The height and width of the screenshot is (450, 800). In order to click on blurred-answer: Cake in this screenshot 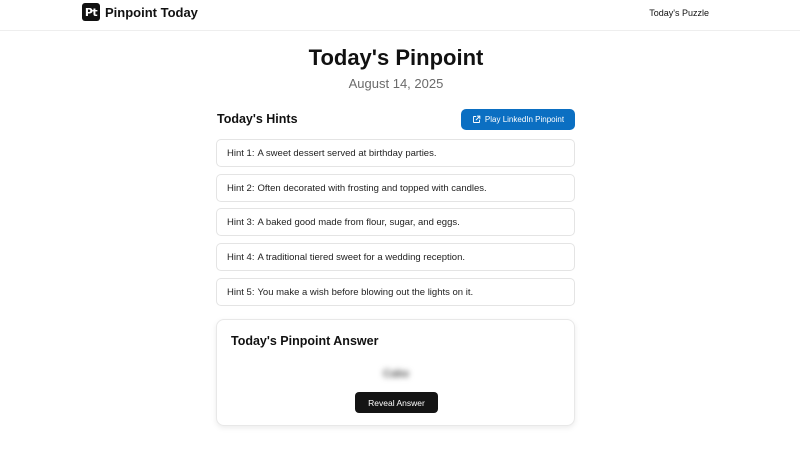, I will do `click(396, 374)`.